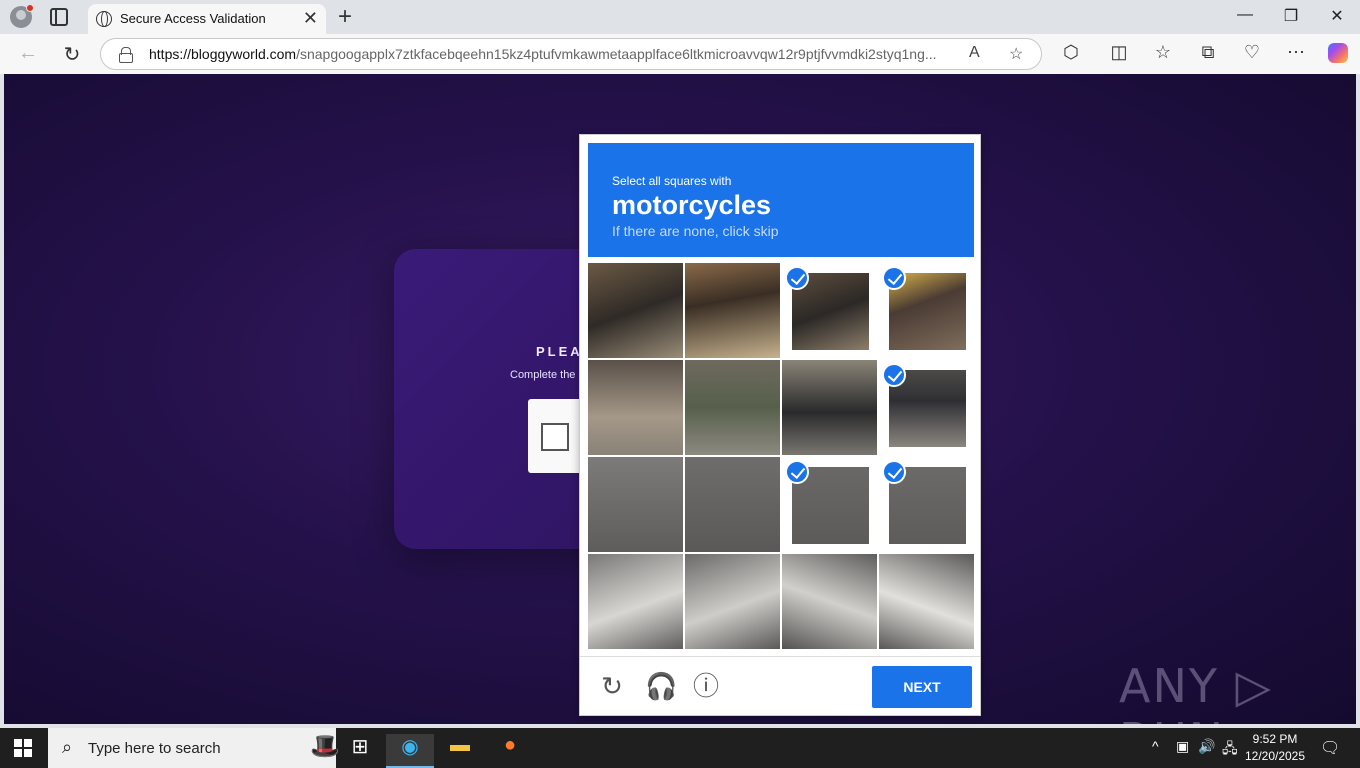  What do you see at coordinates (1163, 52) in the screenshot?
I see `favorites-icon: ☆` at bounding box center [1163, 52].